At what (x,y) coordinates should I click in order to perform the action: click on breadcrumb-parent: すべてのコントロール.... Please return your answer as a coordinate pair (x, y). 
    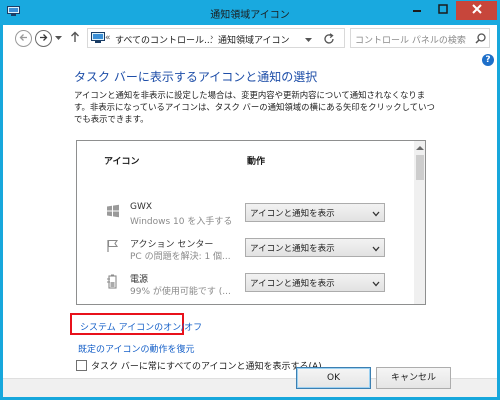
    Looking at the image, I should click on (164, 39).